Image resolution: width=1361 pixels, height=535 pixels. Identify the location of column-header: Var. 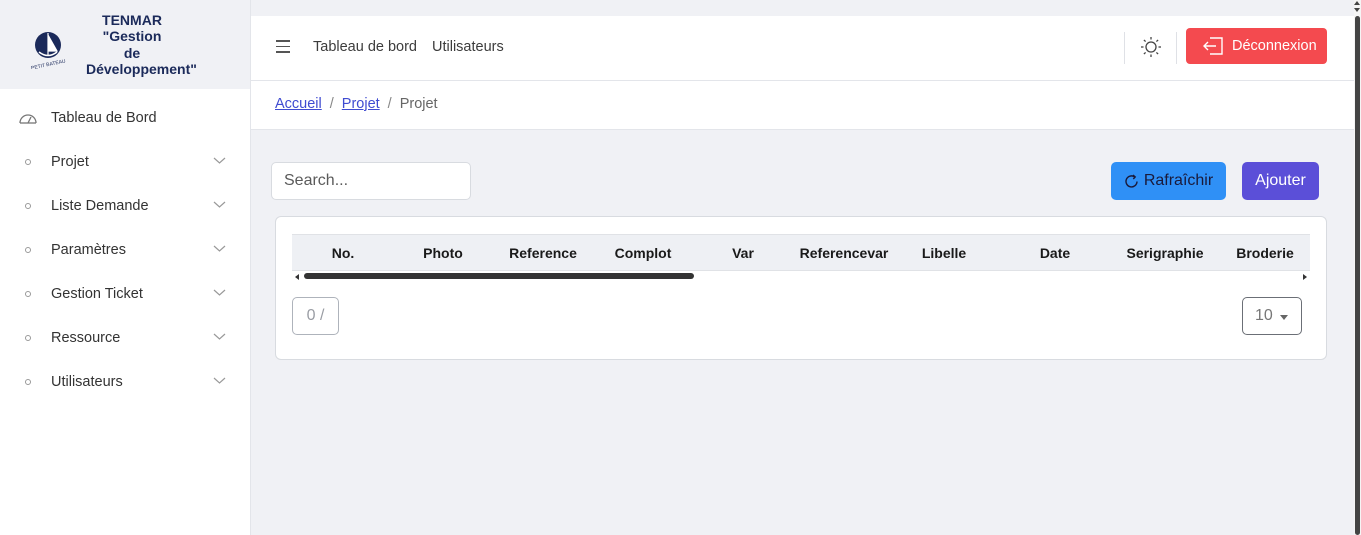
(743, 253).